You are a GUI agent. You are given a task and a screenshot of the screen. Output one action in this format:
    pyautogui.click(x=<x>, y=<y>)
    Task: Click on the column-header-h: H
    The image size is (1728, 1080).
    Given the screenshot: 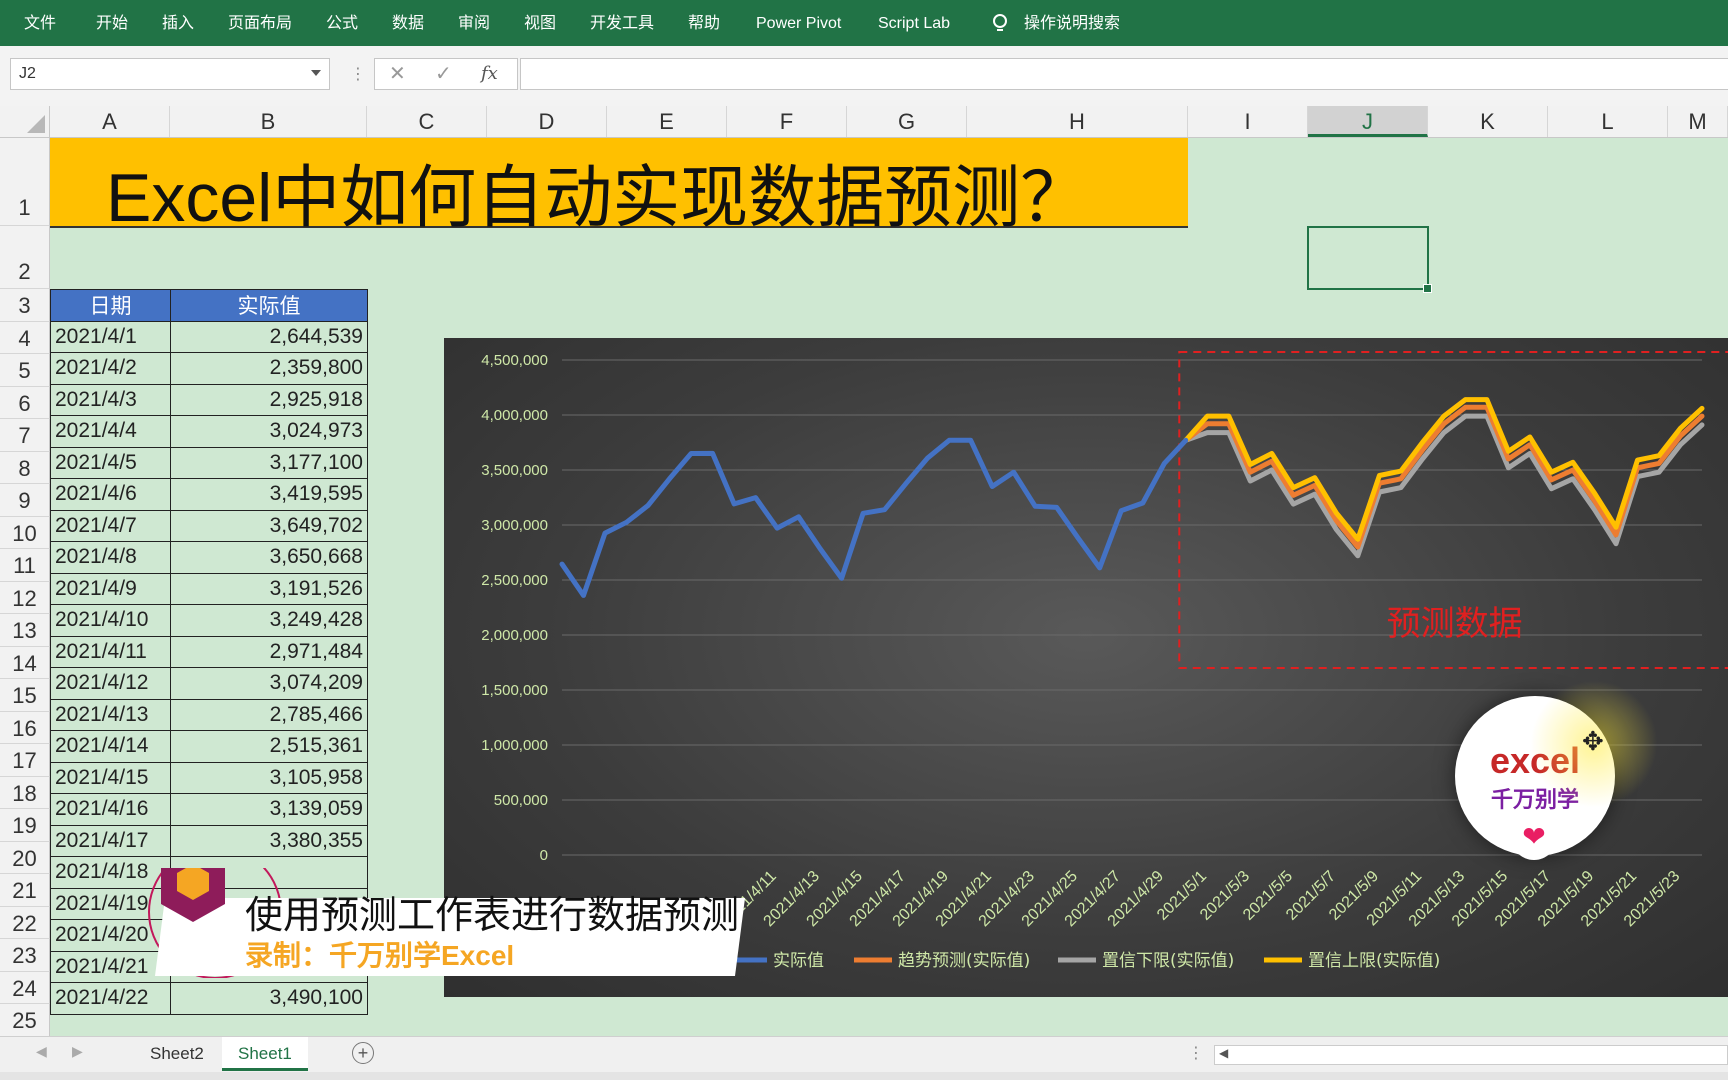 What is the action you would take?
    pyautogui.click(x=1077, y=121)
    